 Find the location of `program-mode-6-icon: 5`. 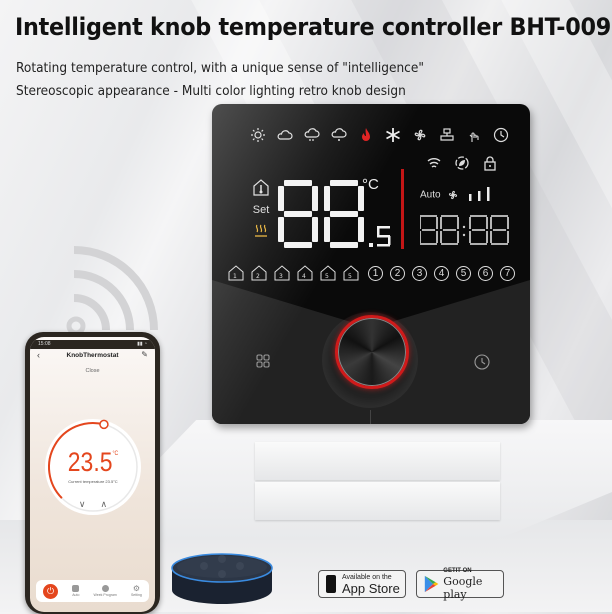

program-mode-6-icon: 5 is located at coordinates (352, 273).